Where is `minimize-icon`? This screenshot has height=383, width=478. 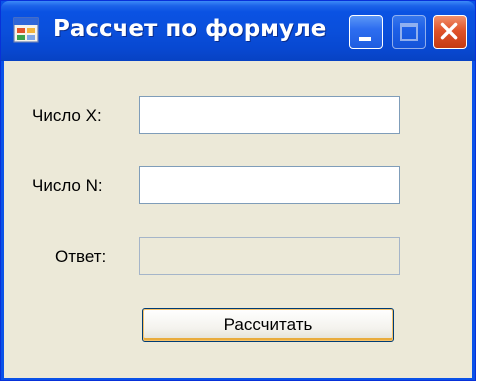
minimize-icon is located at coordinates (365, 39).